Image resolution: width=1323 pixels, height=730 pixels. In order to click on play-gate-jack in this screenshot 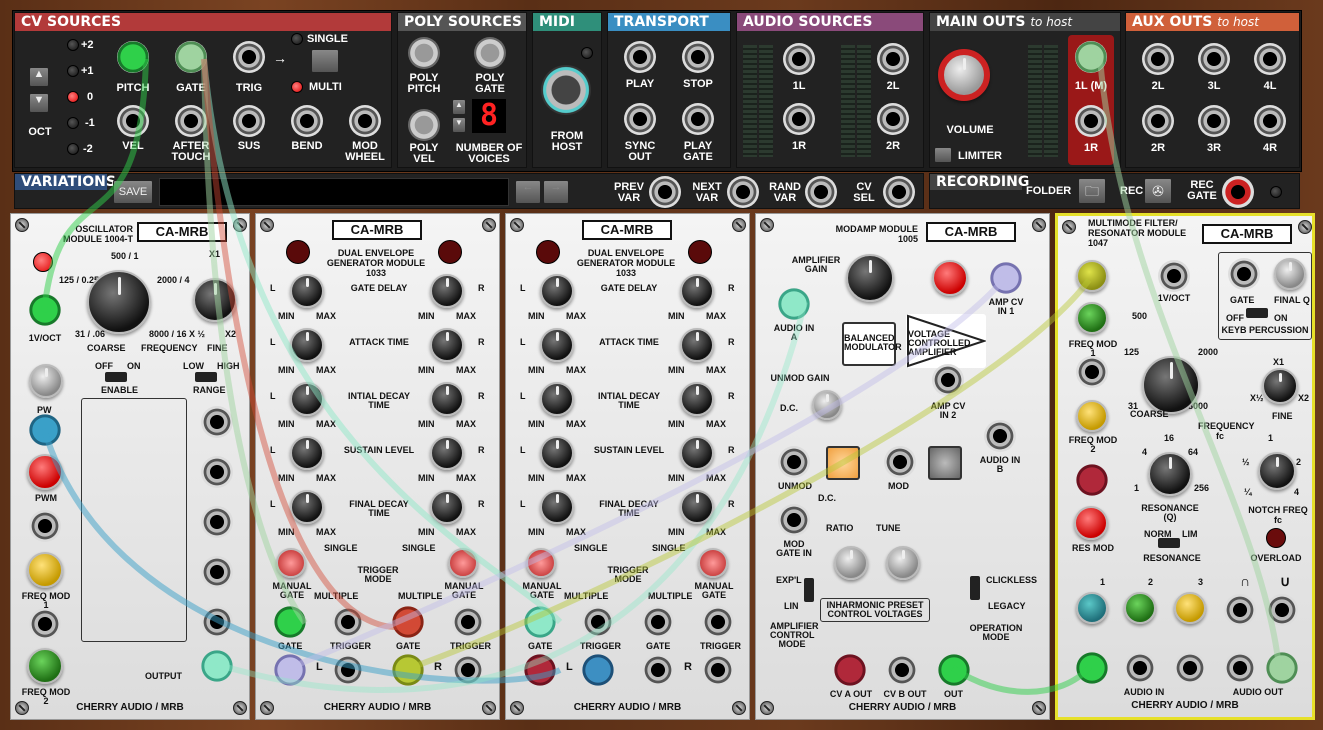, I will do `click(698, 119)`.